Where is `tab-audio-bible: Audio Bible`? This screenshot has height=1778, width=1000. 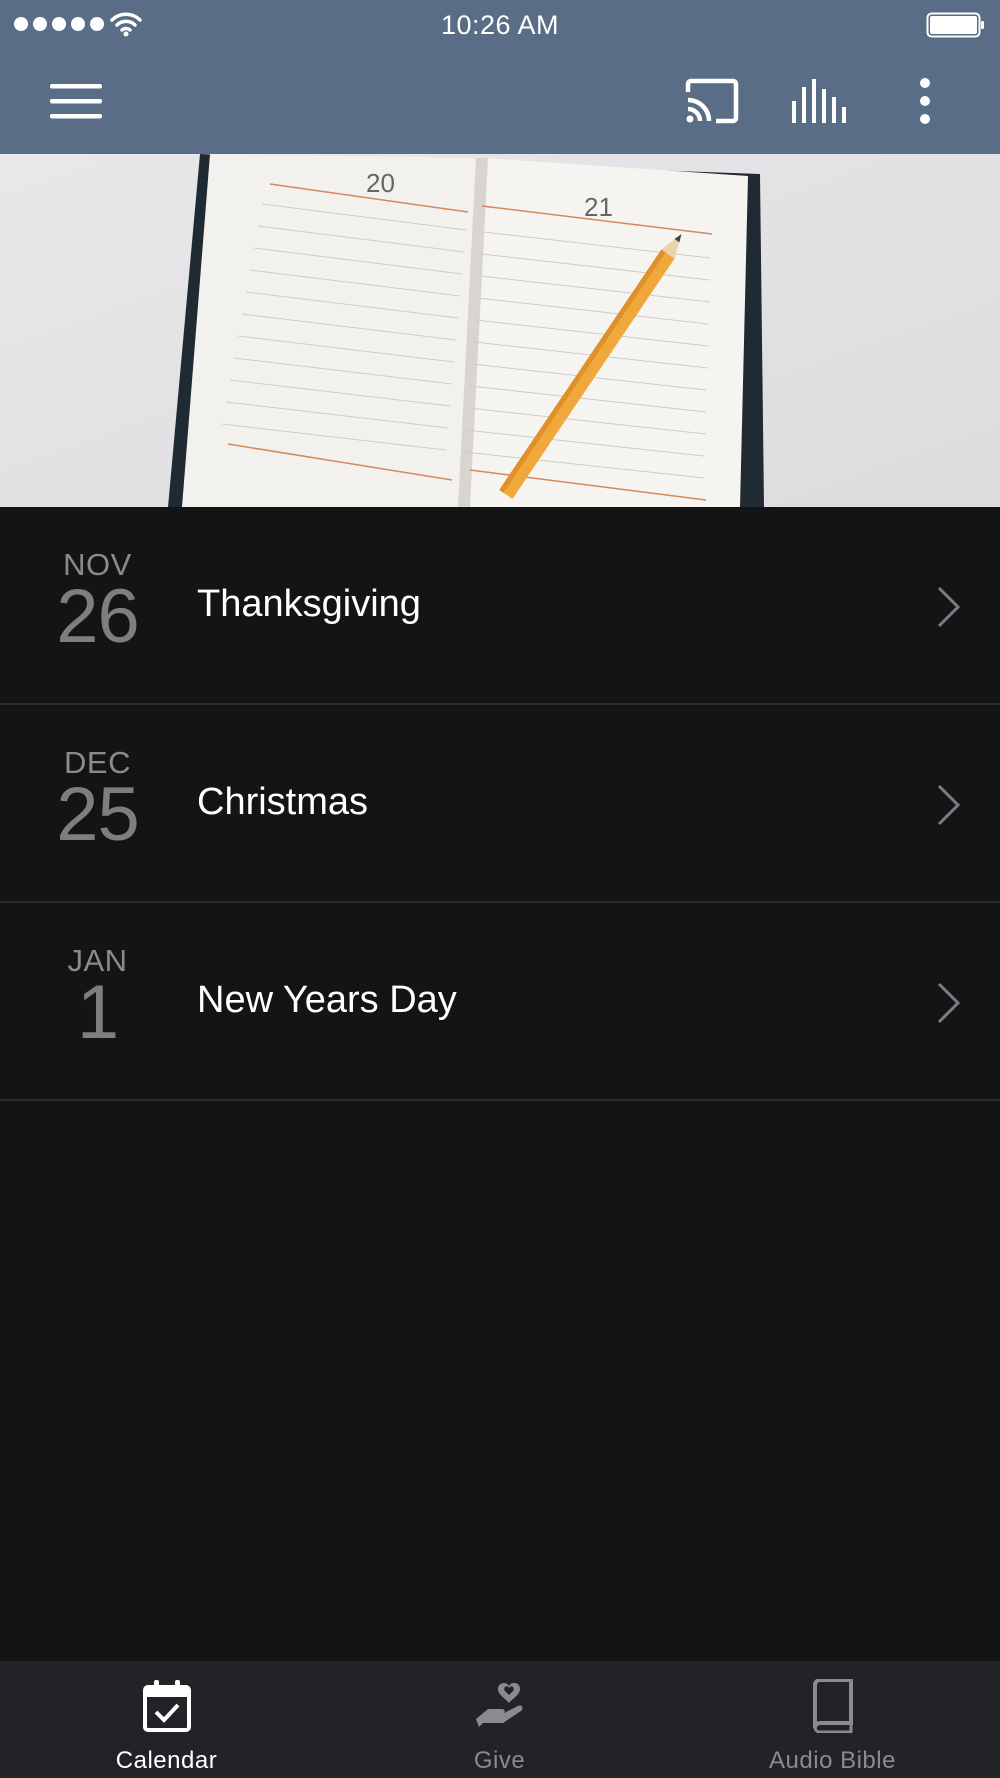 tab-audio-bible: Audio Bible is located at coordinates (832, 1719).